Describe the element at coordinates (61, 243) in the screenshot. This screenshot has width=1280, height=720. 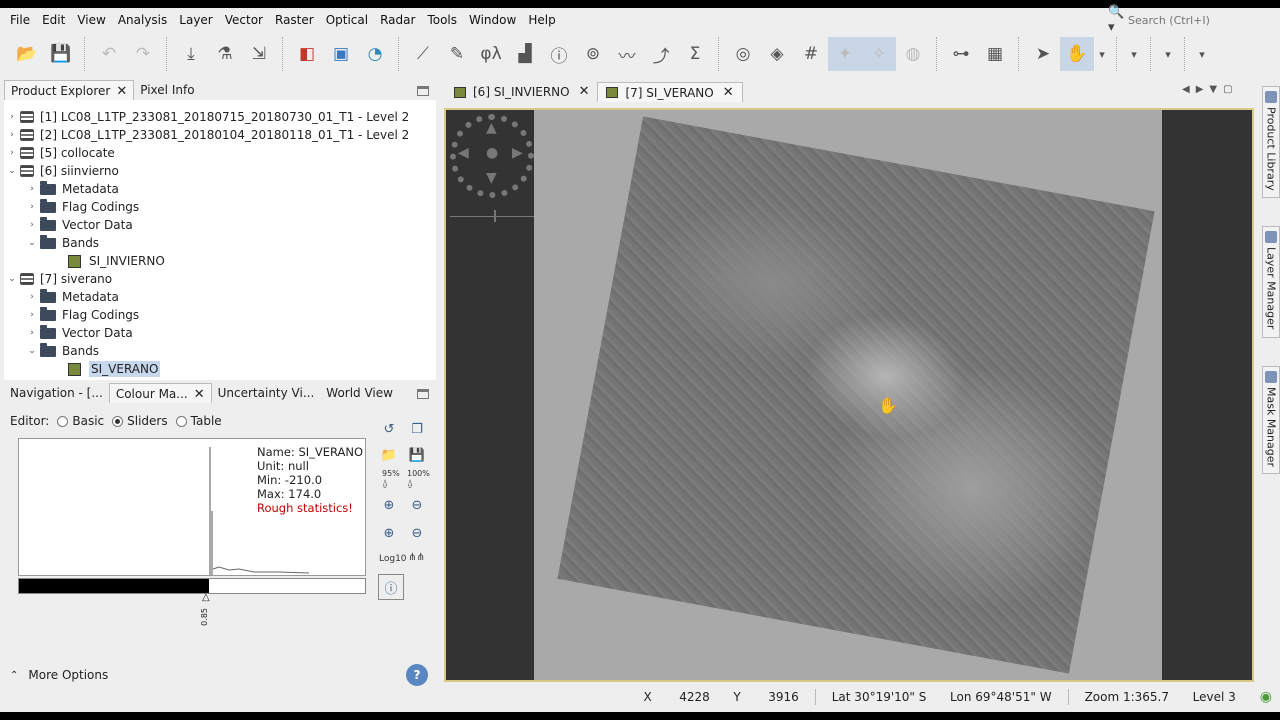
I see `tree-node-folder: ⌄ Bands` at that location.